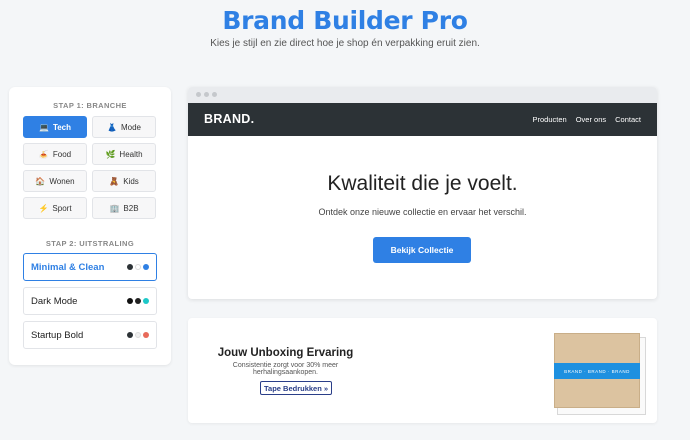  I want to click on print-tape-button: Tape Bedrukken », so click(296, 388).